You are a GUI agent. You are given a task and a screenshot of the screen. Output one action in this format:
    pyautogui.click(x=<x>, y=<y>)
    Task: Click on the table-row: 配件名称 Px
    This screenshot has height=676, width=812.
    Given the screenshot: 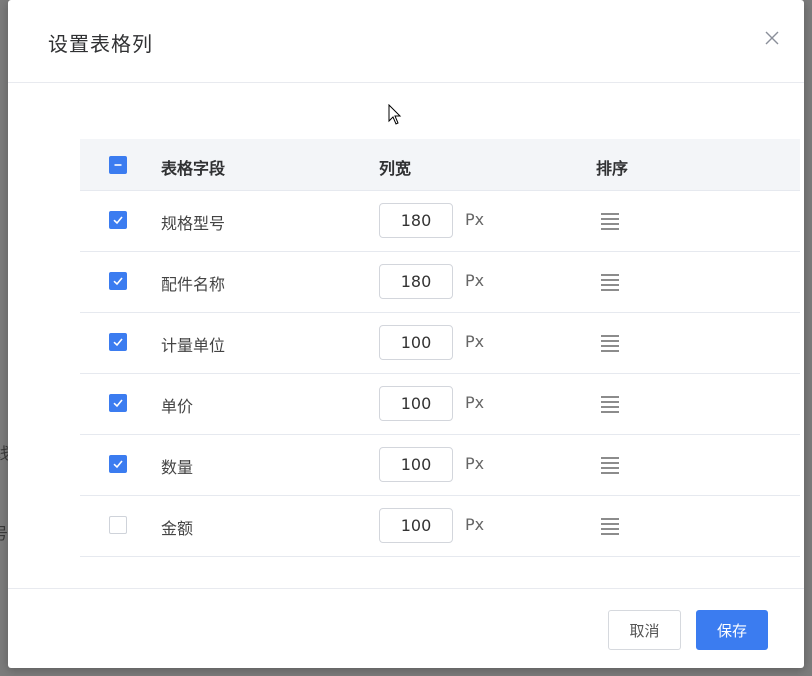 What is the action you would take?
    pyautogui.click(x=440, y=282)
    